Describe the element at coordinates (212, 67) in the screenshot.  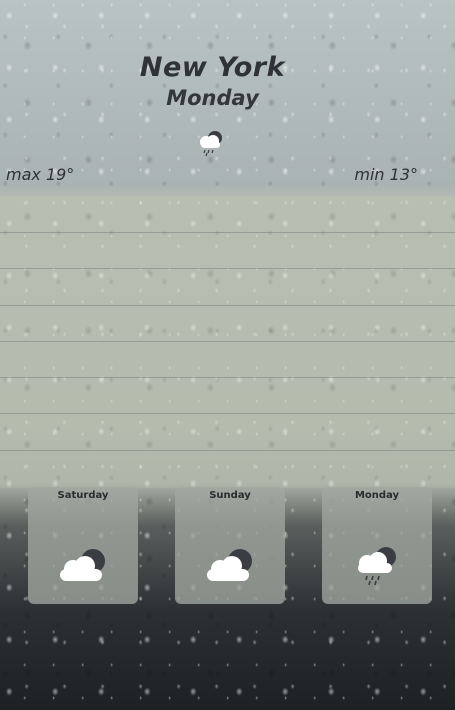
I see `city-name: New York` at that location.